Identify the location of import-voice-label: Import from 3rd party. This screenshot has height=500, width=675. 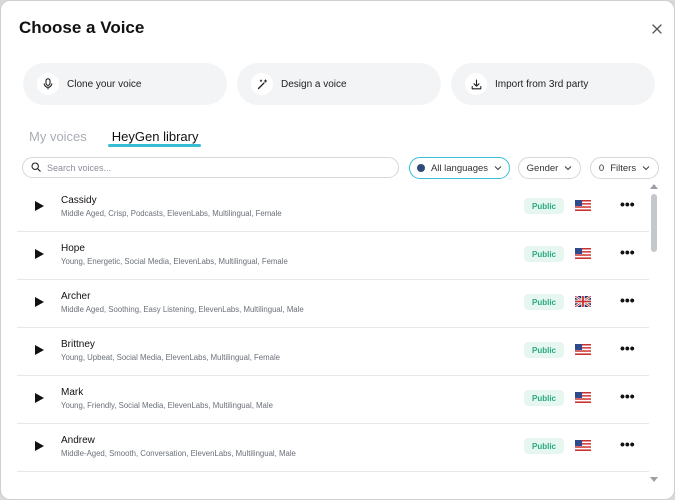
(542, 84).